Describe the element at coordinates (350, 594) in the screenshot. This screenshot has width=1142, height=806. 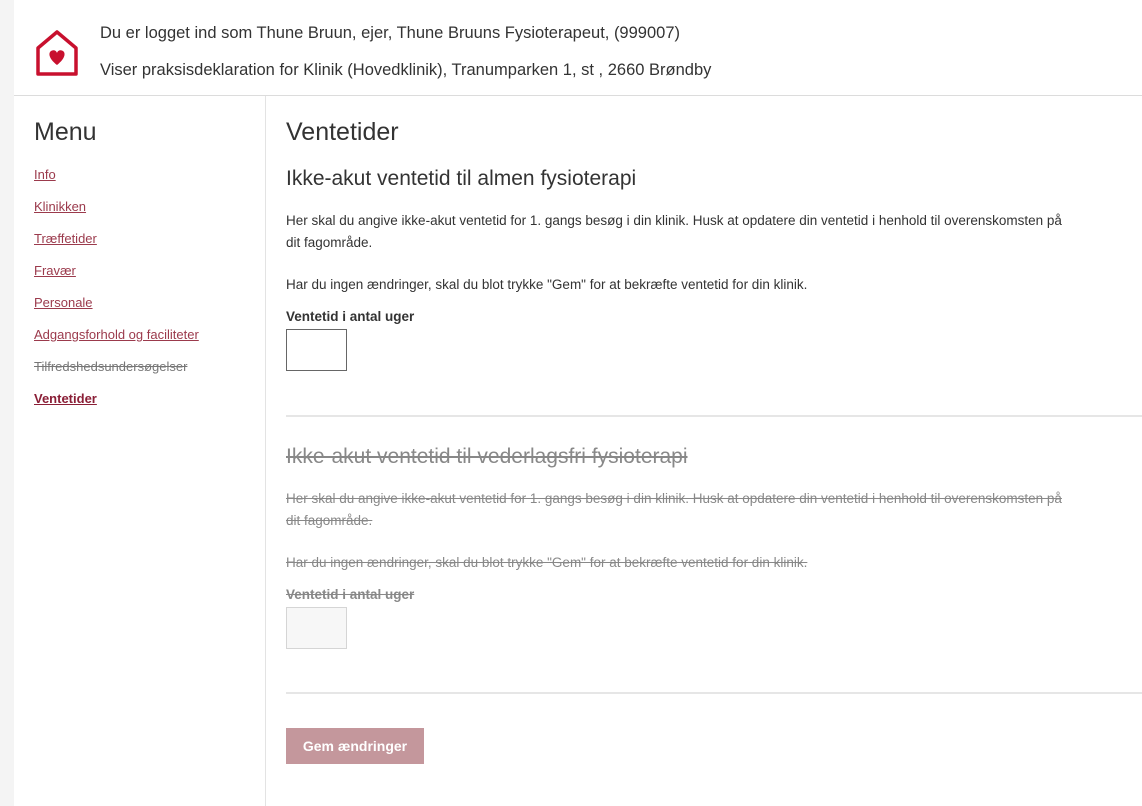
I see `section-vederlagsfri-field-label: Ventetid i antal uger` at that location.